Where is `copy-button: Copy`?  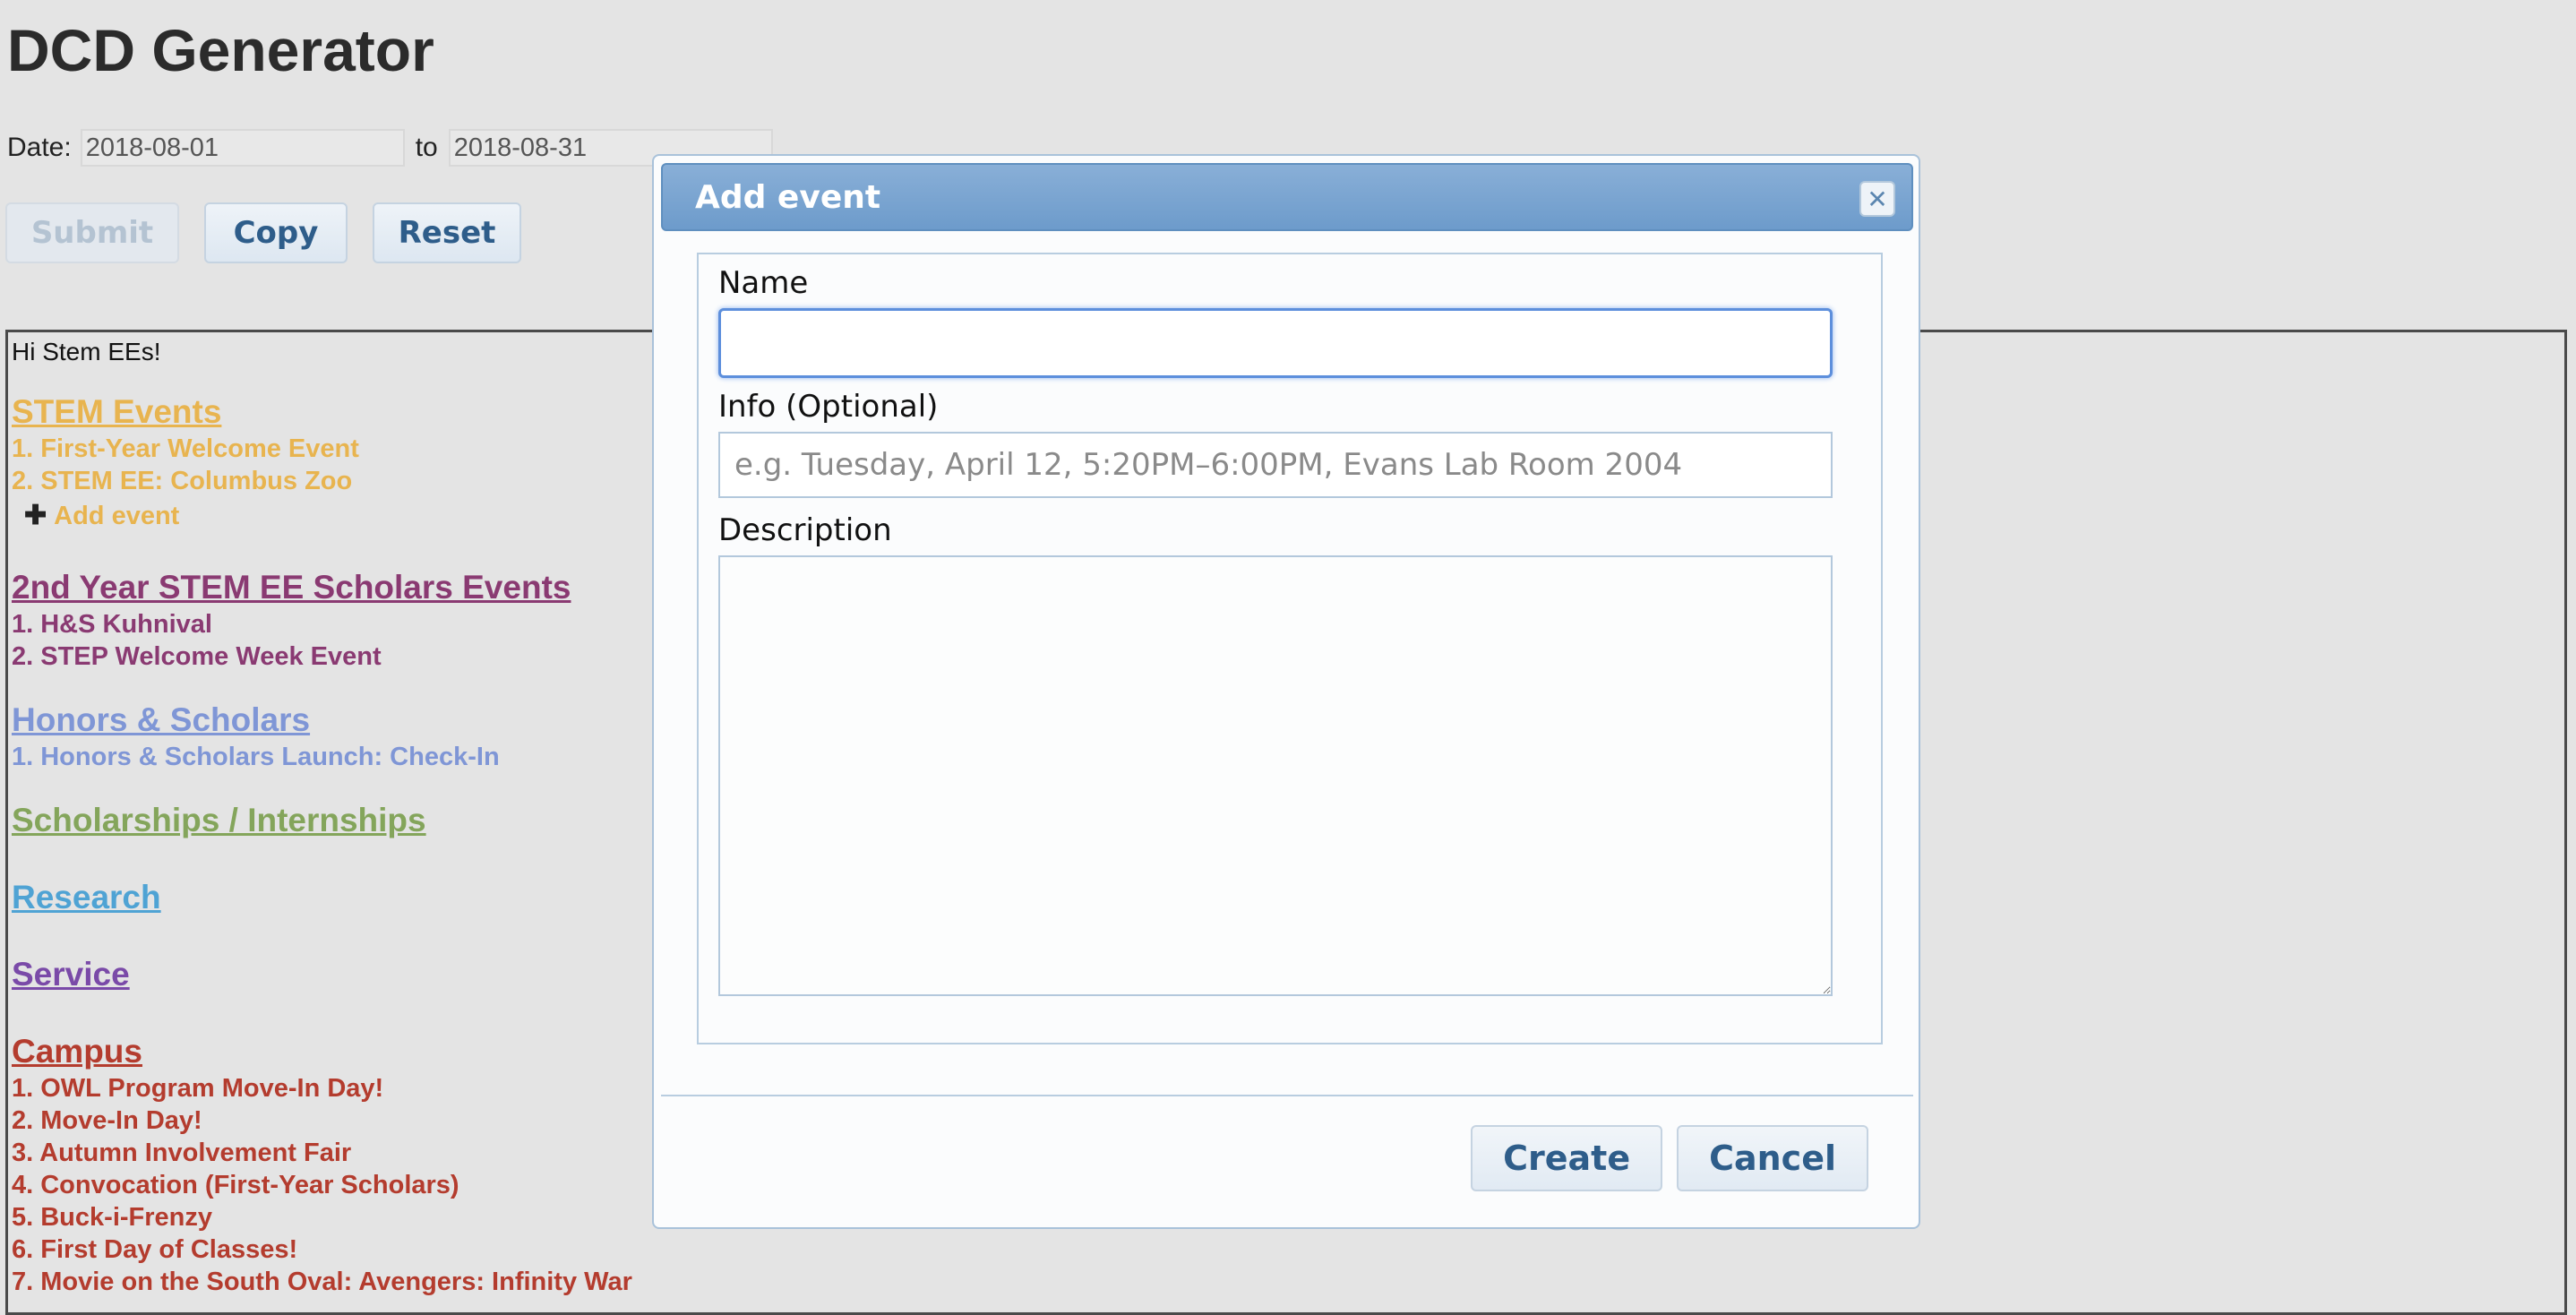 copy-button: Copy is located at coordinates (276, 232).